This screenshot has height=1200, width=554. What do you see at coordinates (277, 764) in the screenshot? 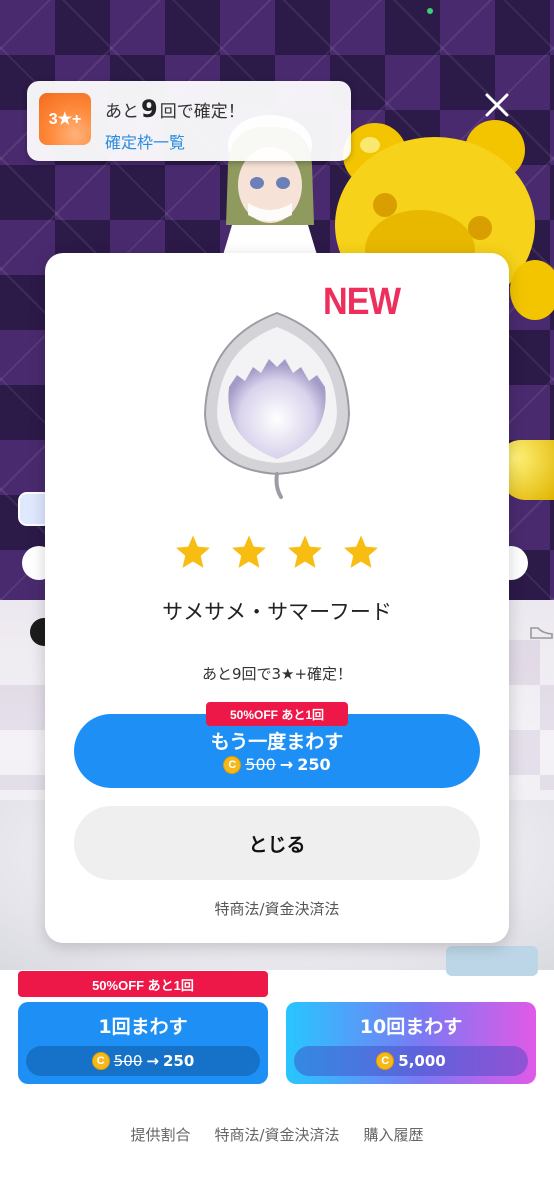
I see `spin-again-price: C 500 → 250` at bounding box center [277, 764].